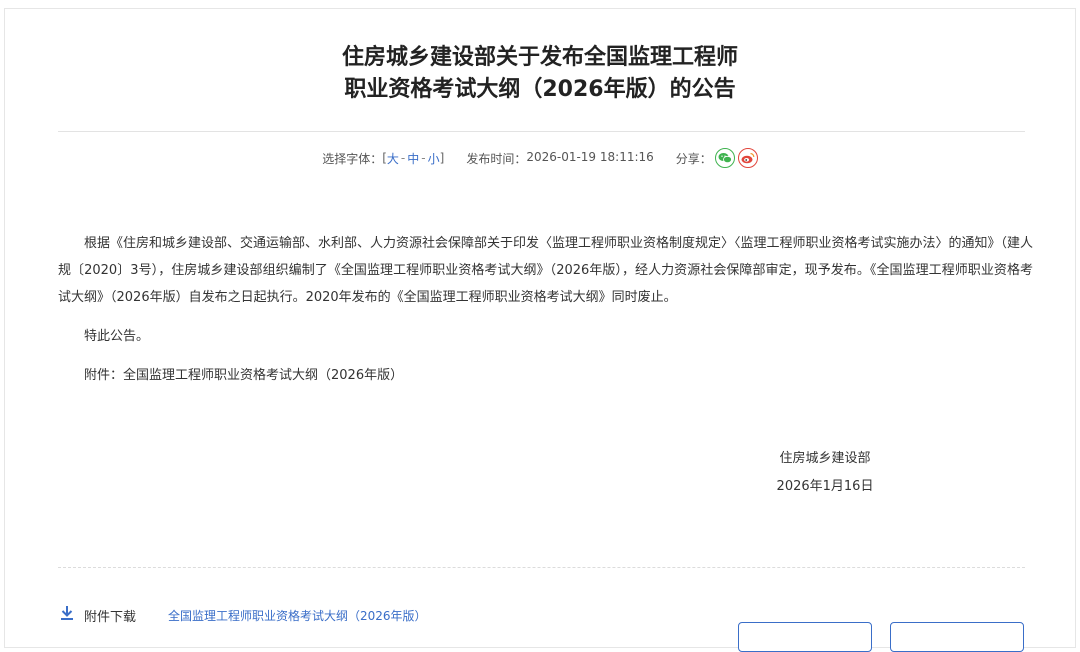 The width and height of the screenshot is (1080, 652). What do you see at coordinates (825, 458) in the screenshot?
I see `signature-org: 住房城乡建设部` at bounding box center [825, 458].